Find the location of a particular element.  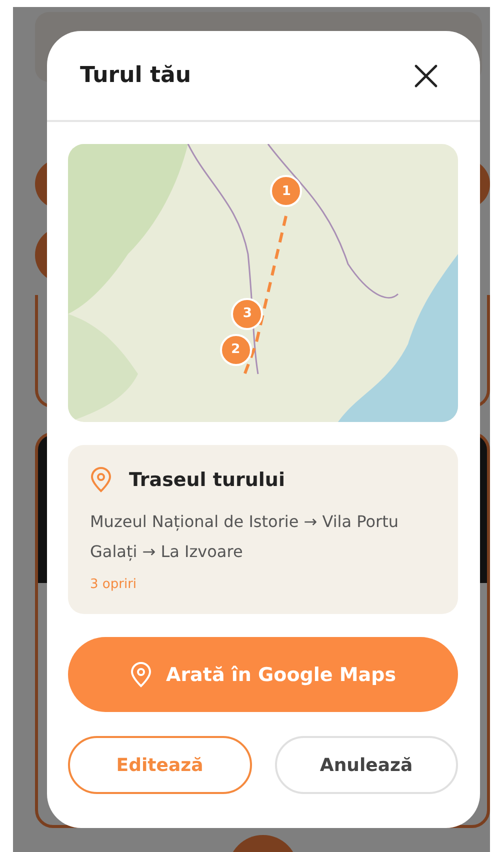

stop-count: 3 opriri is located at coordinates (114, 584).